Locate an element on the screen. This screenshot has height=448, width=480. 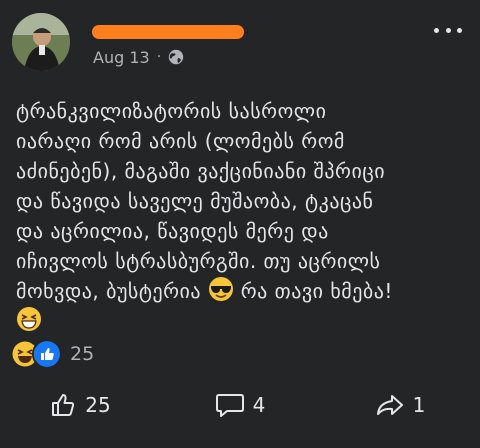
share-button: 1 is located at coordinates (400, 405).